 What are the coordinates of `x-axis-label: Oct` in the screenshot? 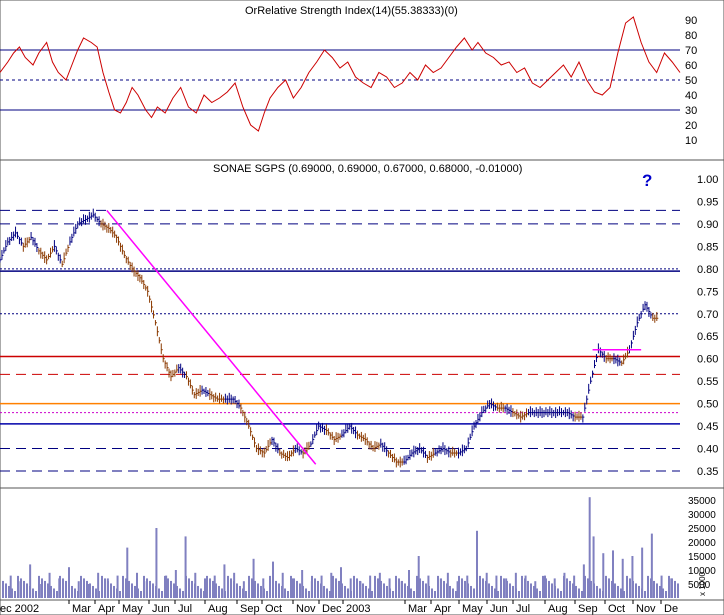 It's located at (273, 609).